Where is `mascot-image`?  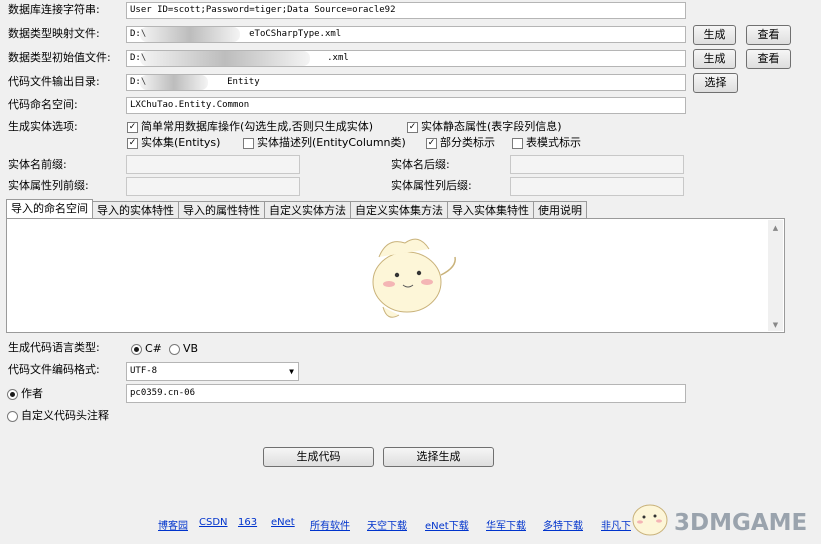
mascot-image is located at coordinates (414, 278).